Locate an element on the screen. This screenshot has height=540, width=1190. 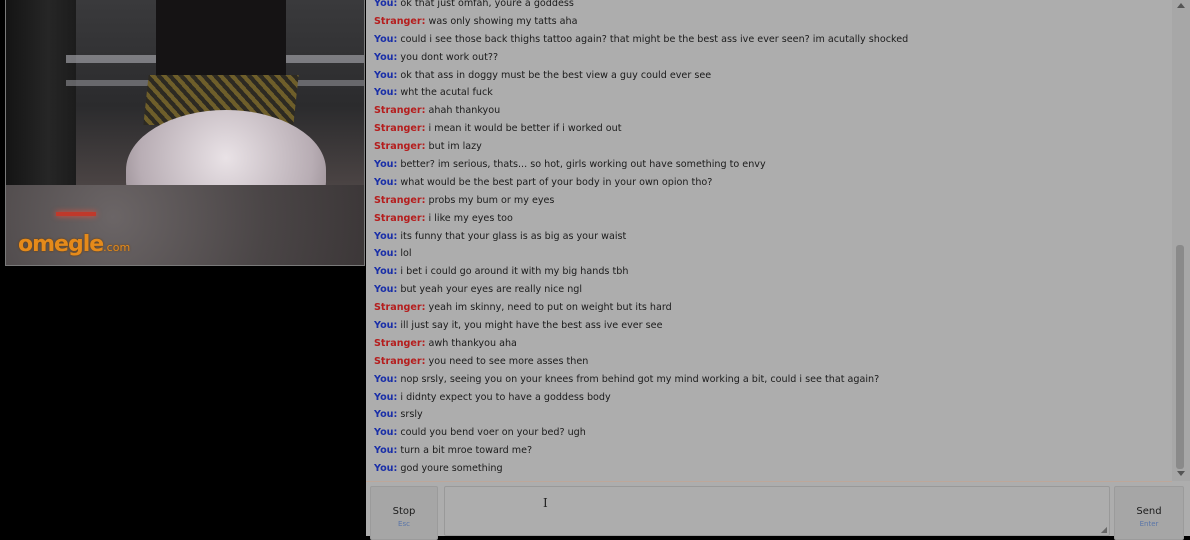
video-background is located at coordinates (76, 214).